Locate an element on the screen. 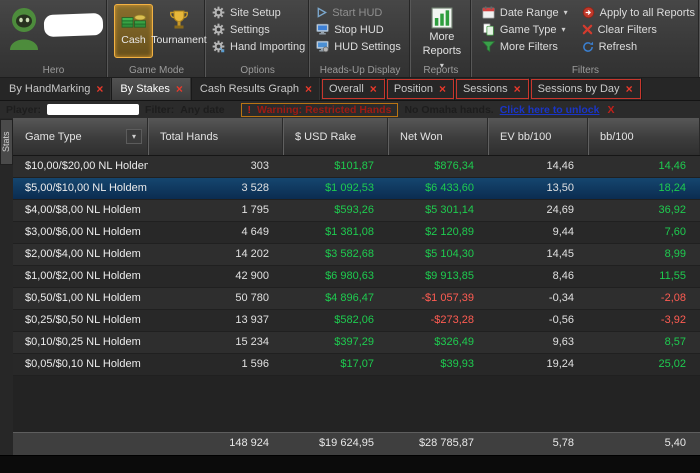 Image resolution: width=700 pixels, height=473 pixels. game-type-filter-item: Game Type ▾ is located at coordinates (525, 29).